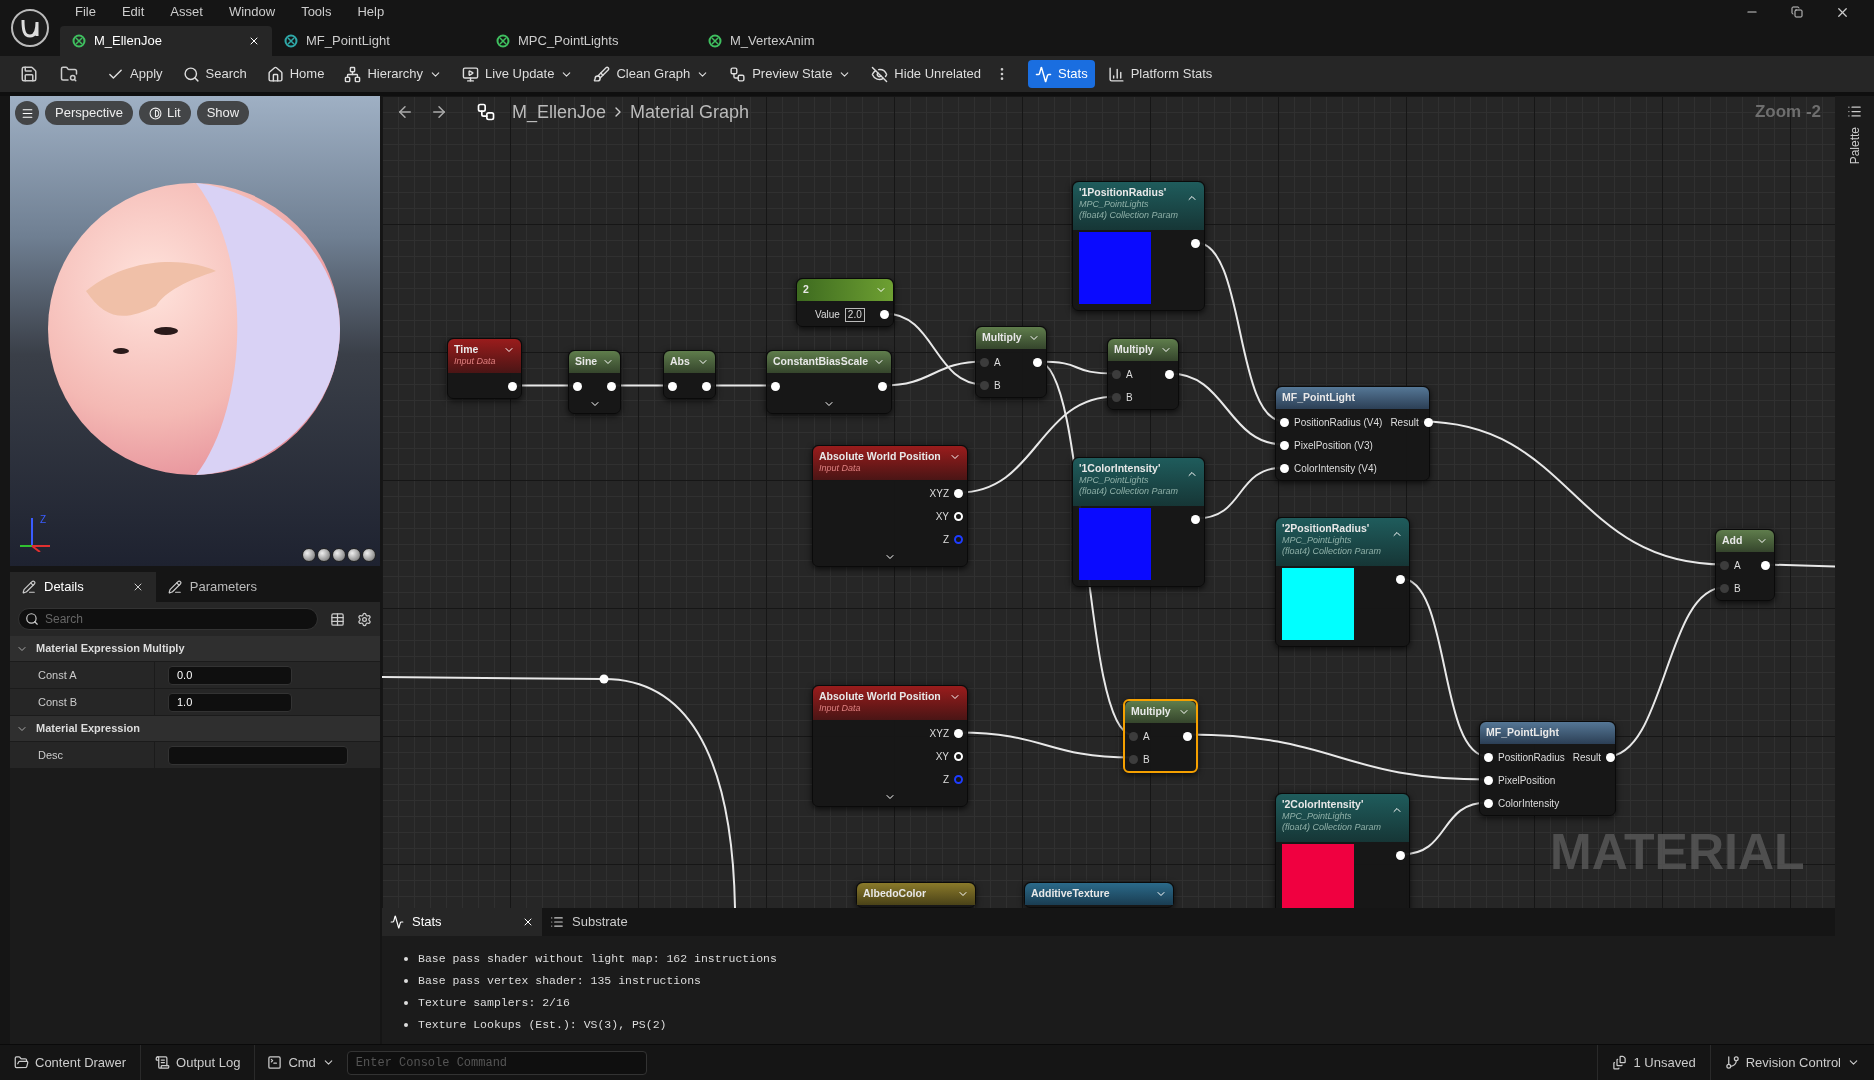 The width and height of the screenshot is (1874, 1080). What do you see at coordinates (135, 74) in the screenshot?
I see `toolbar-button: Apply` at bounding box center [135, 74].